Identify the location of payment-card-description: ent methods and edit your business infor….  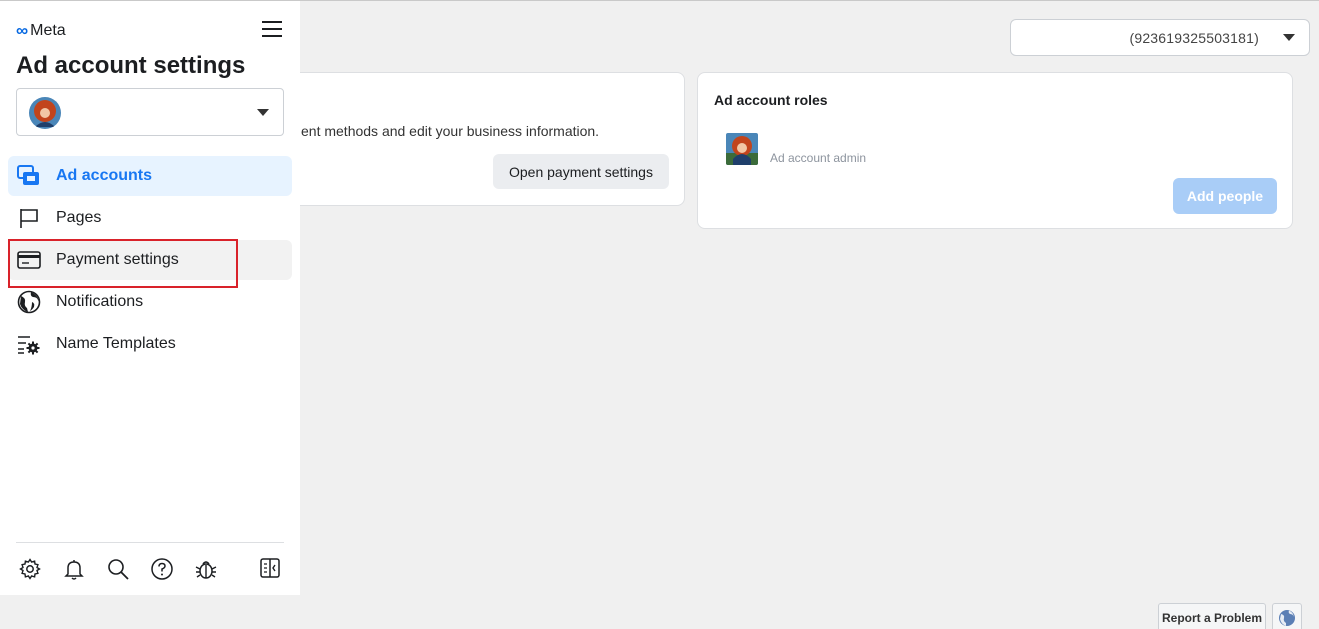
(450, 131).